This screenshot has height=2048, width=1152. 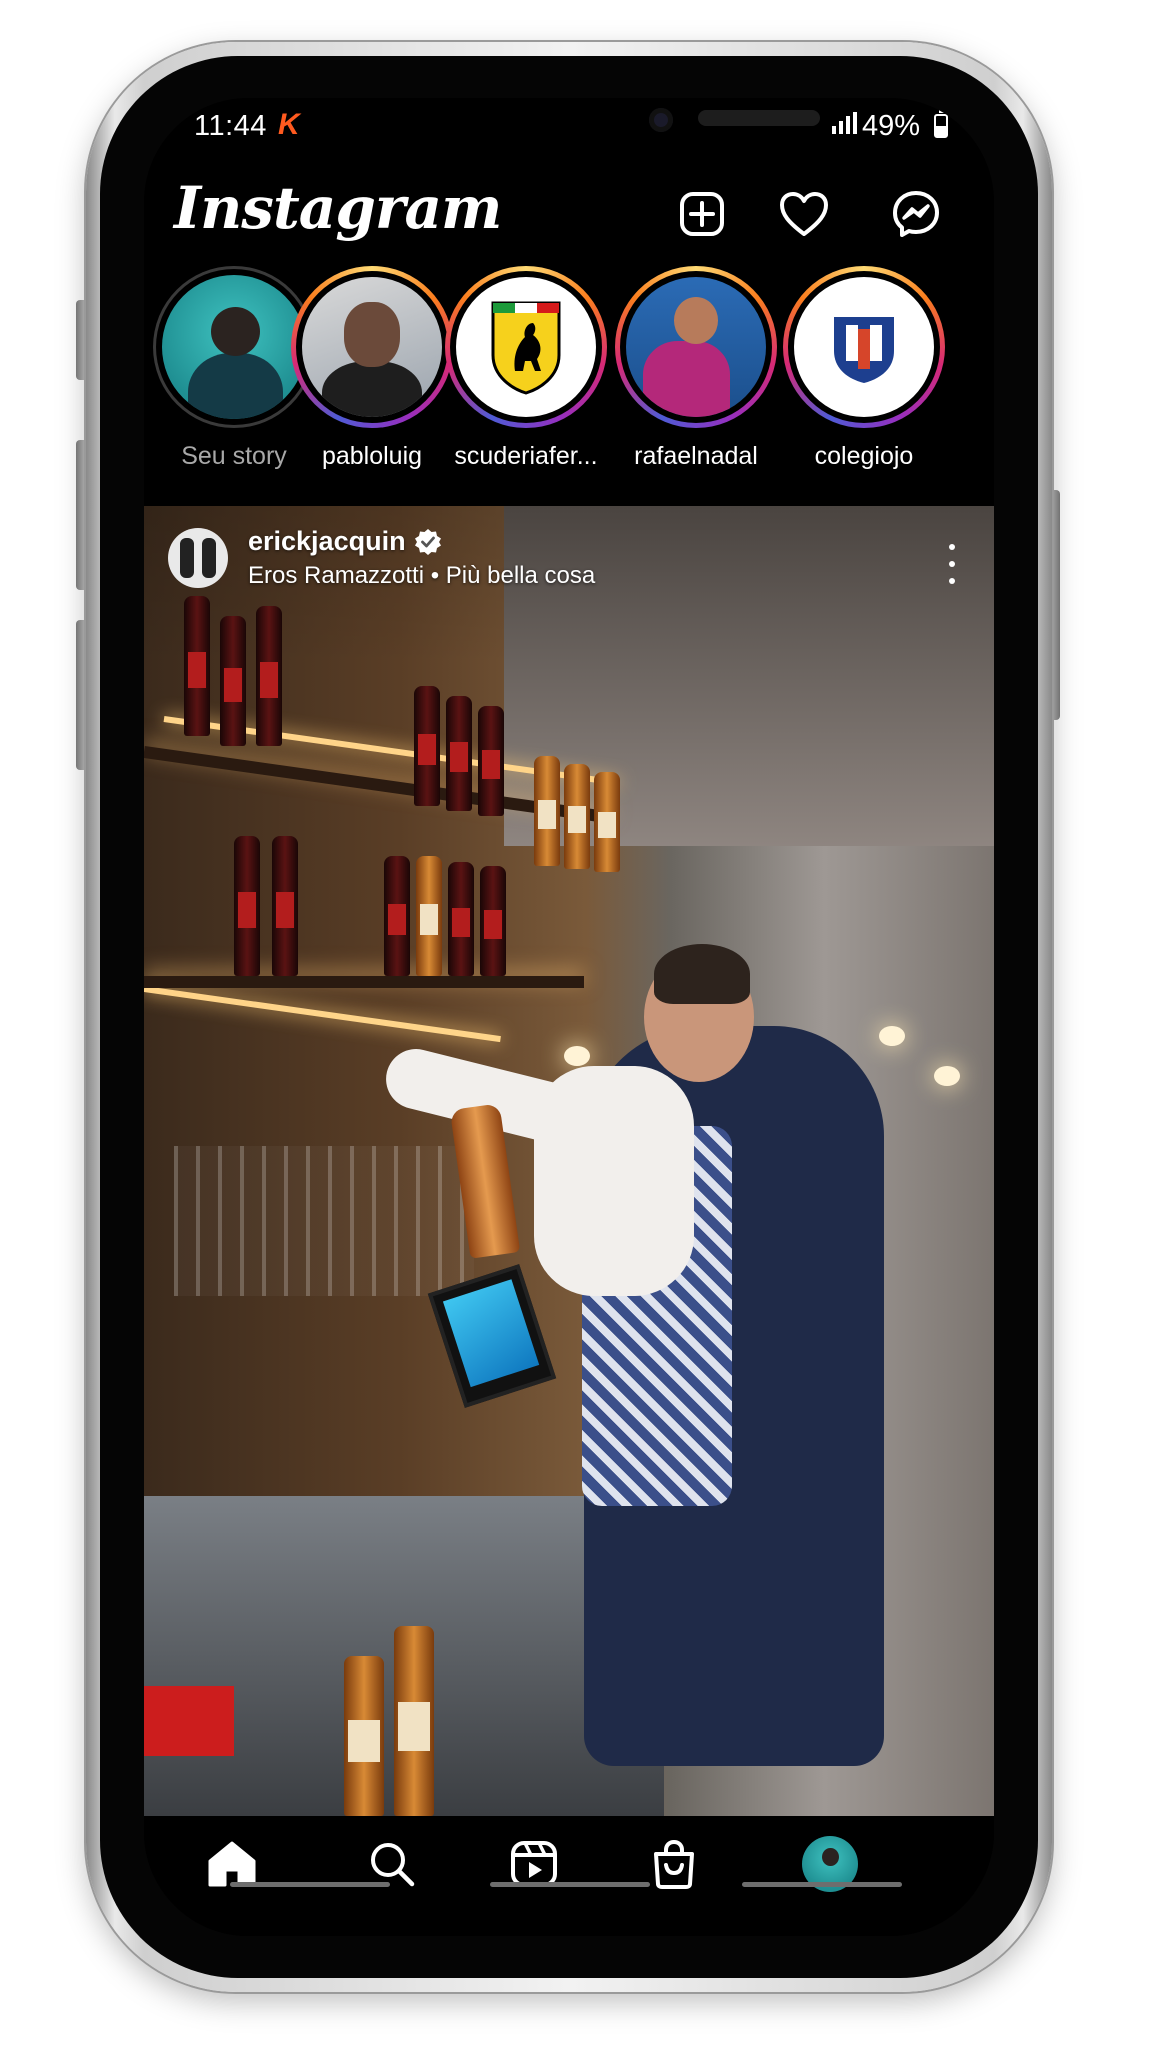 I want to click on wine-glasses, so click(x=324, y=1221).